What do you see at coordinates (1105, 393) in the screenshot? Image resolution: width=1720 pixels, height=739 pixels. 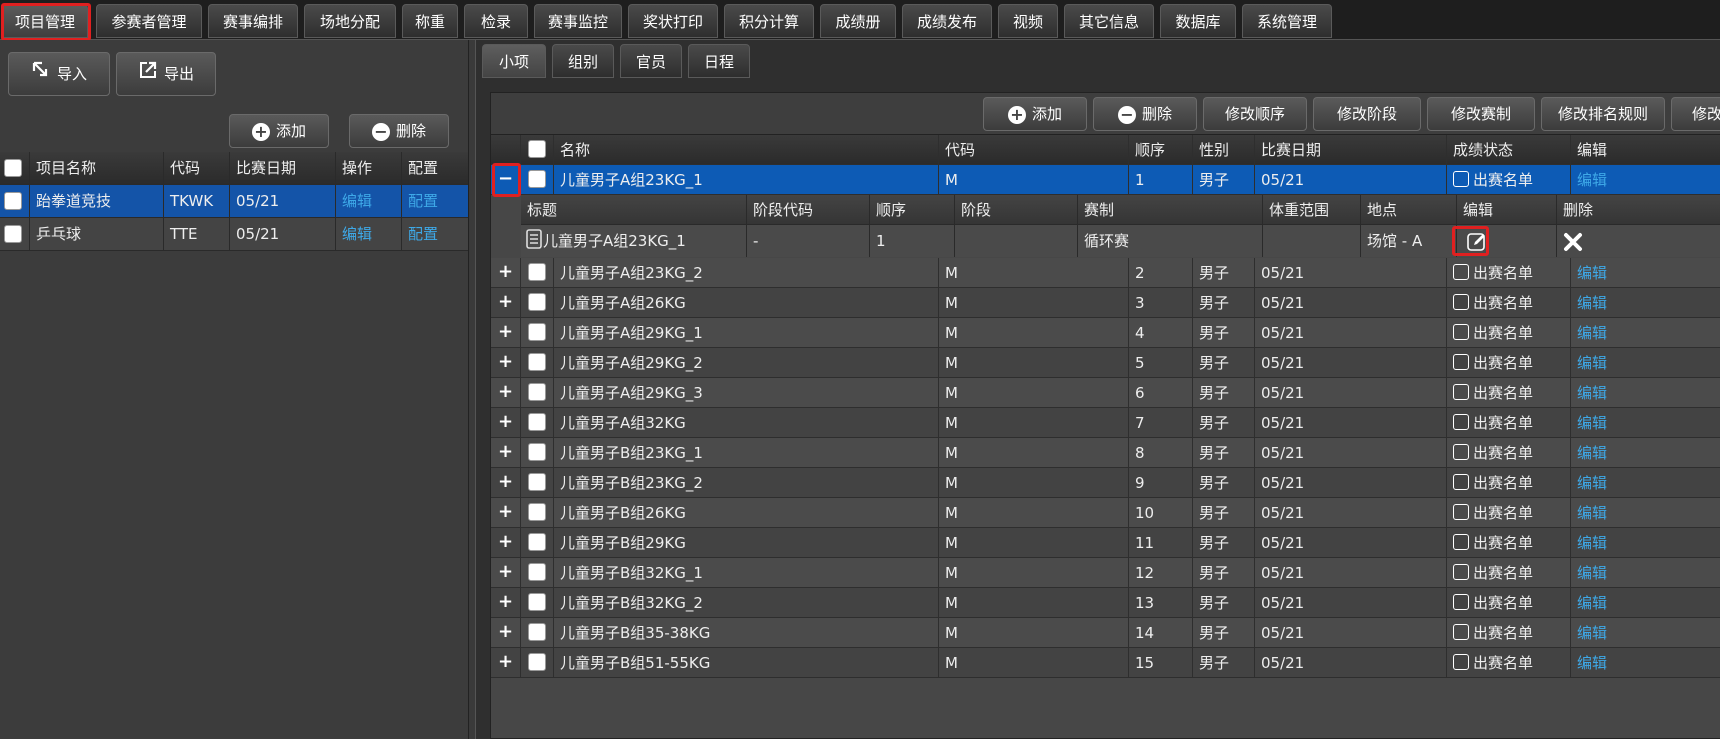 I see `table-row: + 儿童男子A组29KG_3 M 6 男子 05/21 出赛名单 编辑` at bounding box center [1105, 393].